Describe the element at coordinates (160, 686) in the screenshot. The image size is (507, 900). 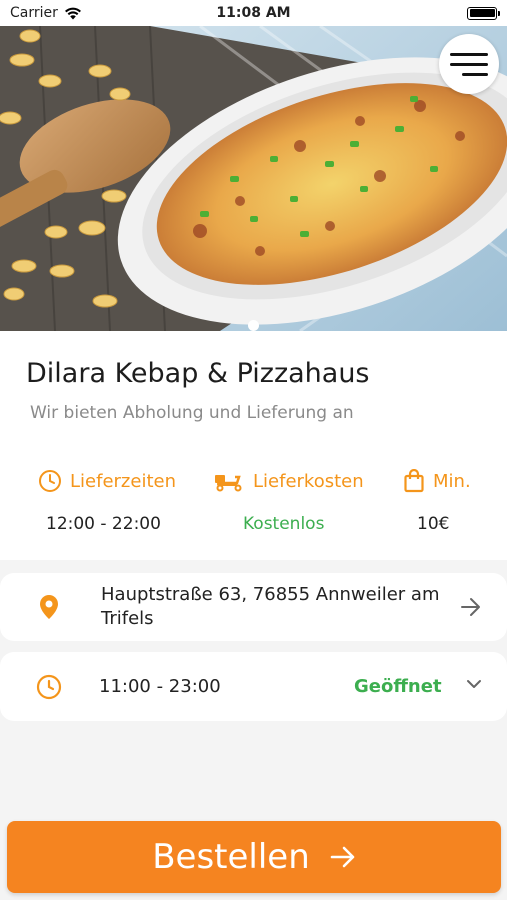
I see `opening-hours-text: 11:00 - 23:00` at that location.